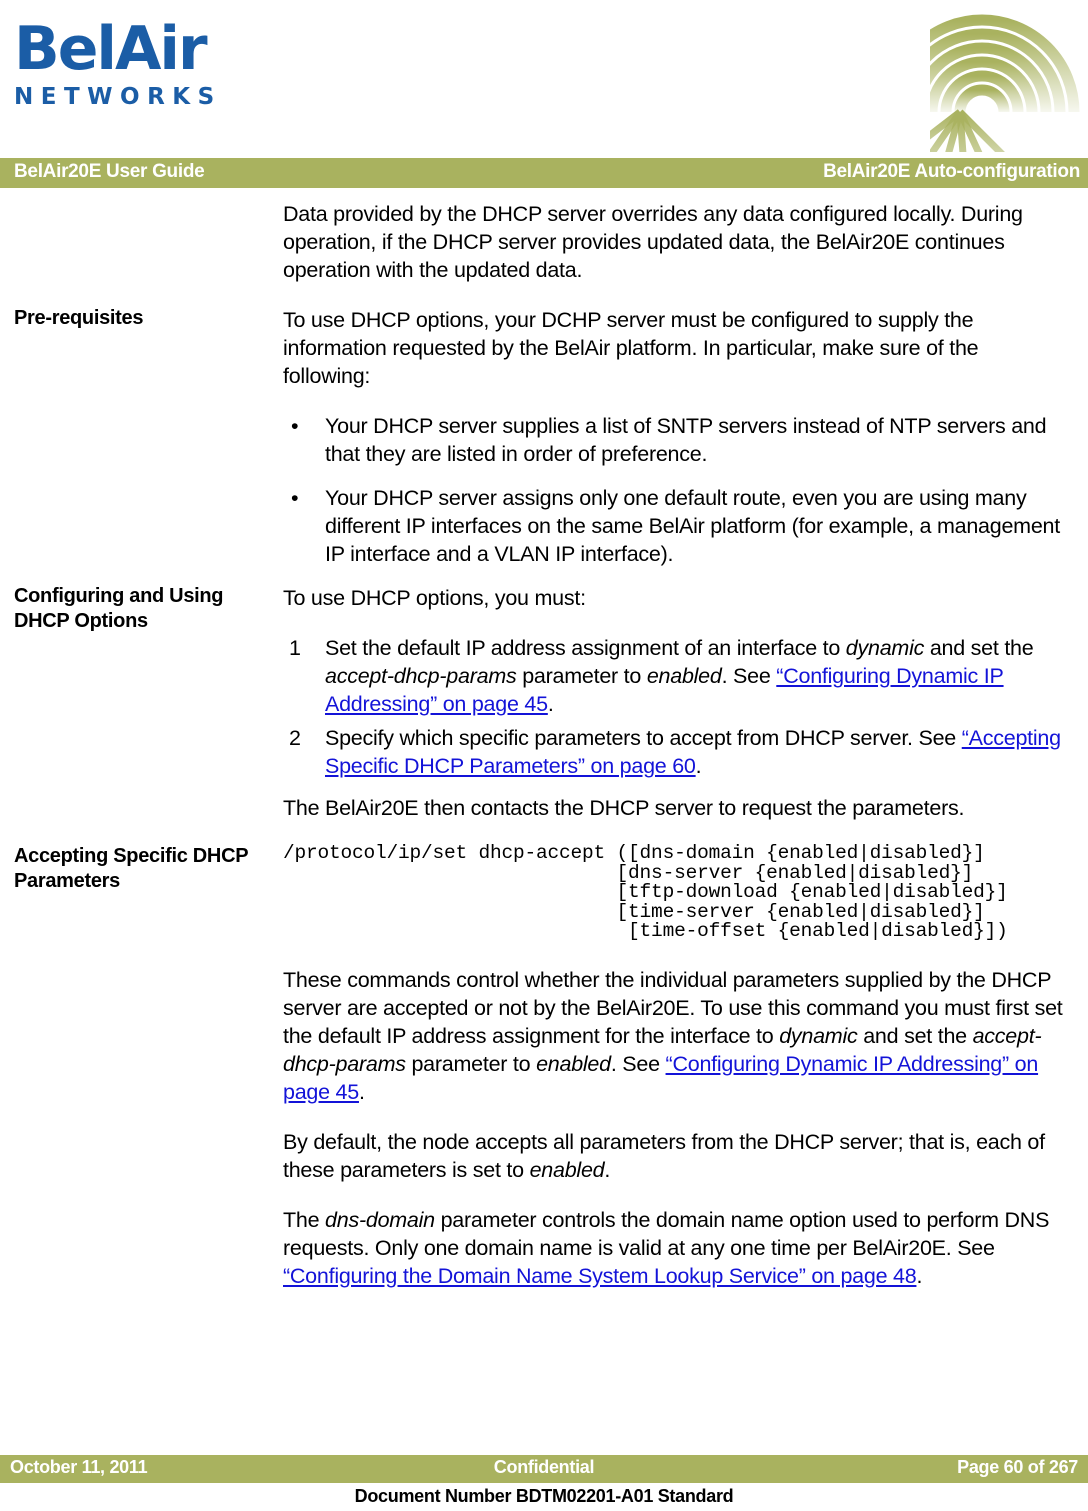  I want to click on belair-networks-logo: BelAir NETWORKS, so click(144, 64).